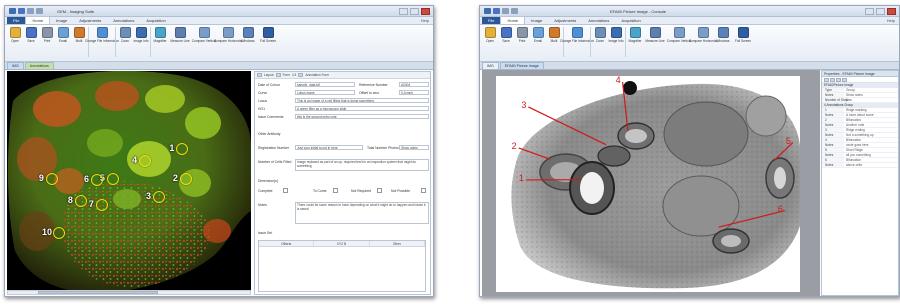 This screenshot has width=900, height=304. What do you see at coordinates (871, 130) in the screenshot?
I see `property-value: Ridge ending` at bounding box center [871, 130].